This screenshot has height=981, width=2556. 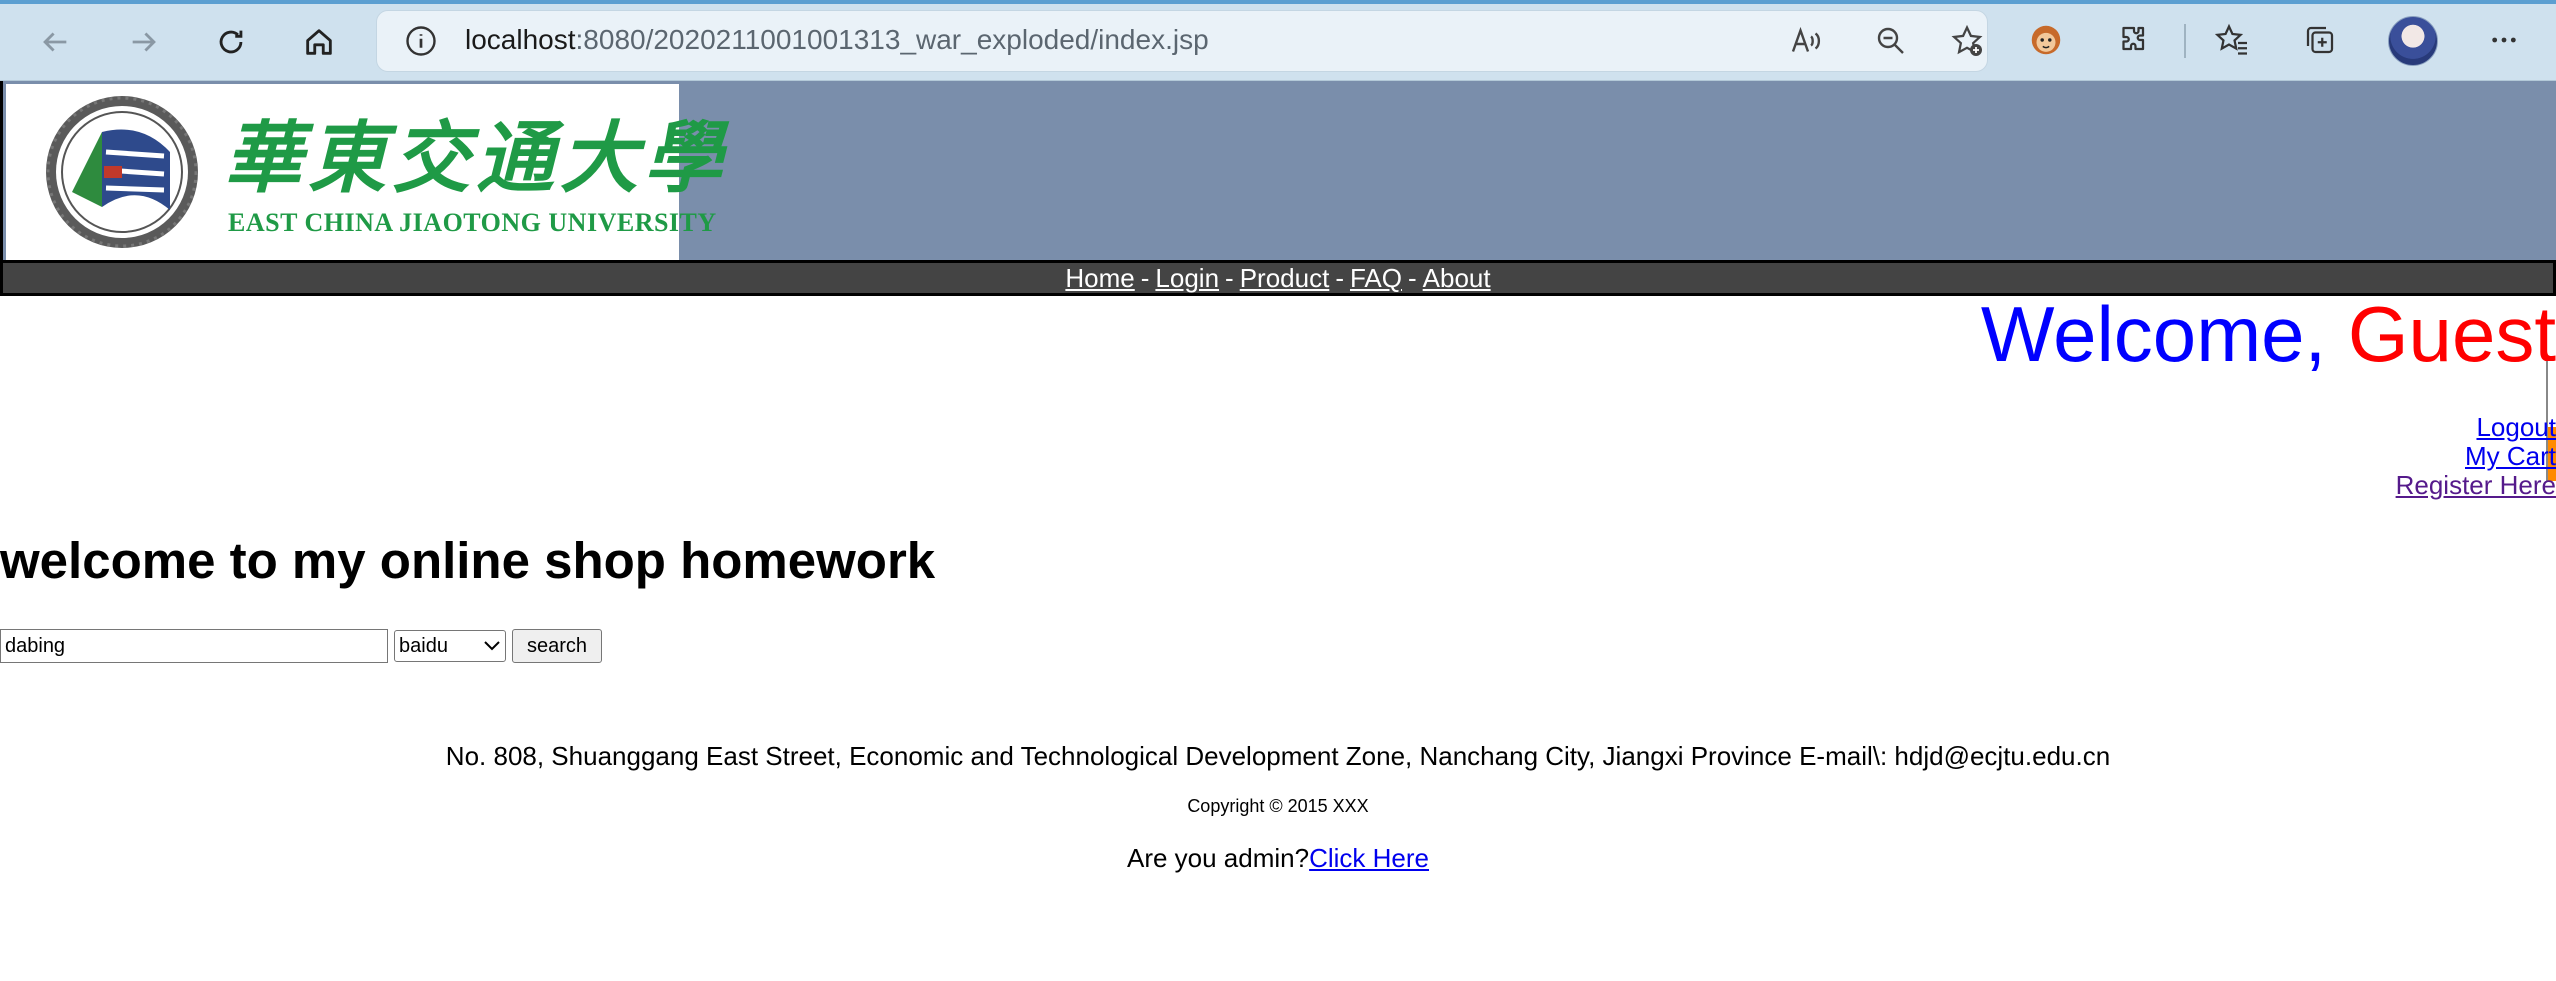 I want to click on logo-english-name: EAST CHINA JIAOTONG UNIVERSITY, so click(x=472, y=222).